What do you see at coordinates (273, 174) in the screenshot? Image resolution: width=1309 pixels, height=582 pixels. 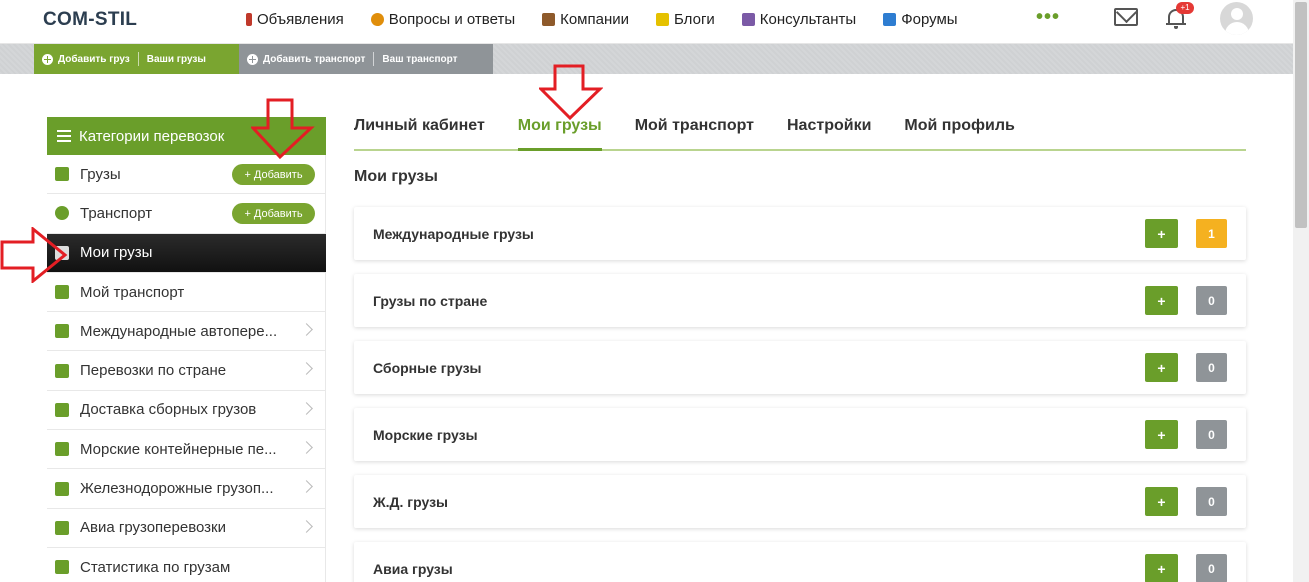 I see `add-cargo-pill-button: + Добавить` at bounding box center [273, 174].